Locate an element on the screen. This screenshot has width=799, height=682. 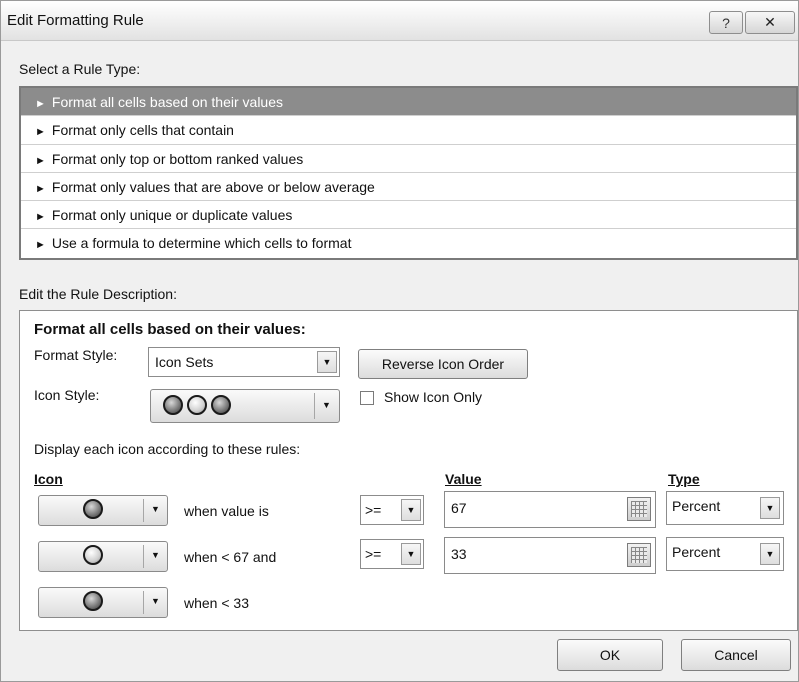
rule-1-icon-dropdown: ▼ is located at coordinates (103, 510).